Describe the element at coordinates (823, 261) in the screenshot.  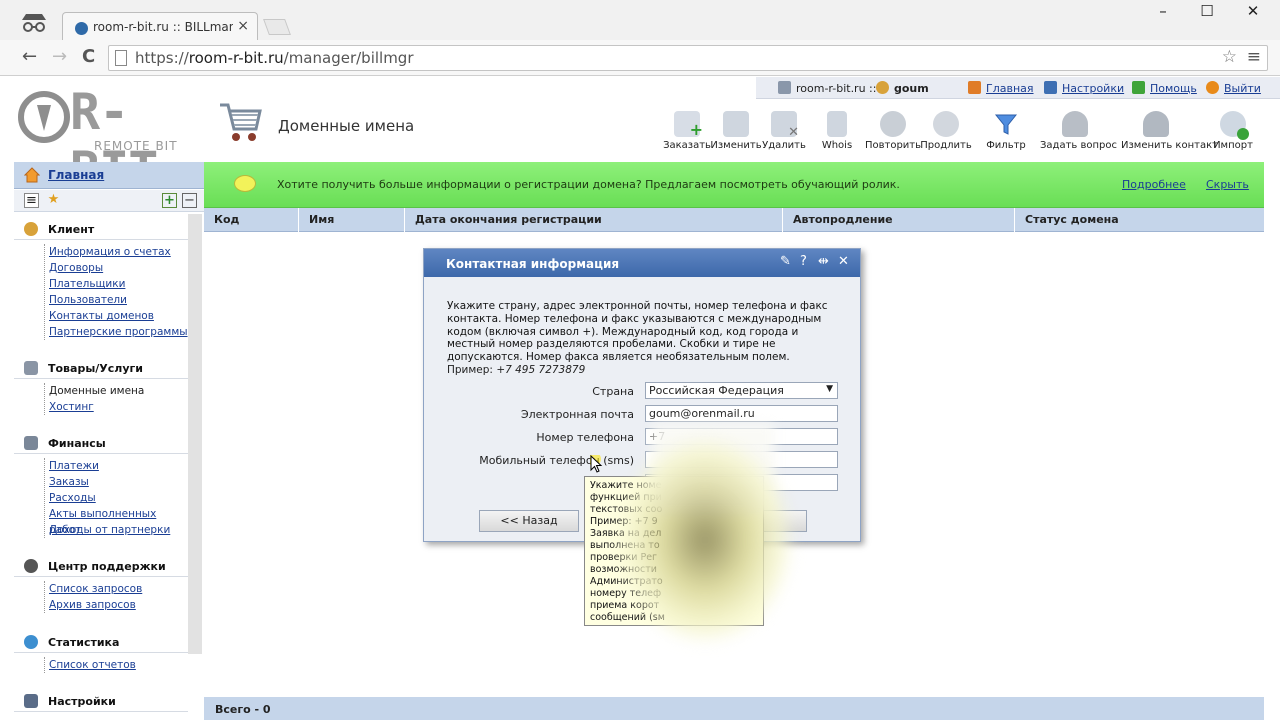
I see `resize-icon: ⇹` at that location.